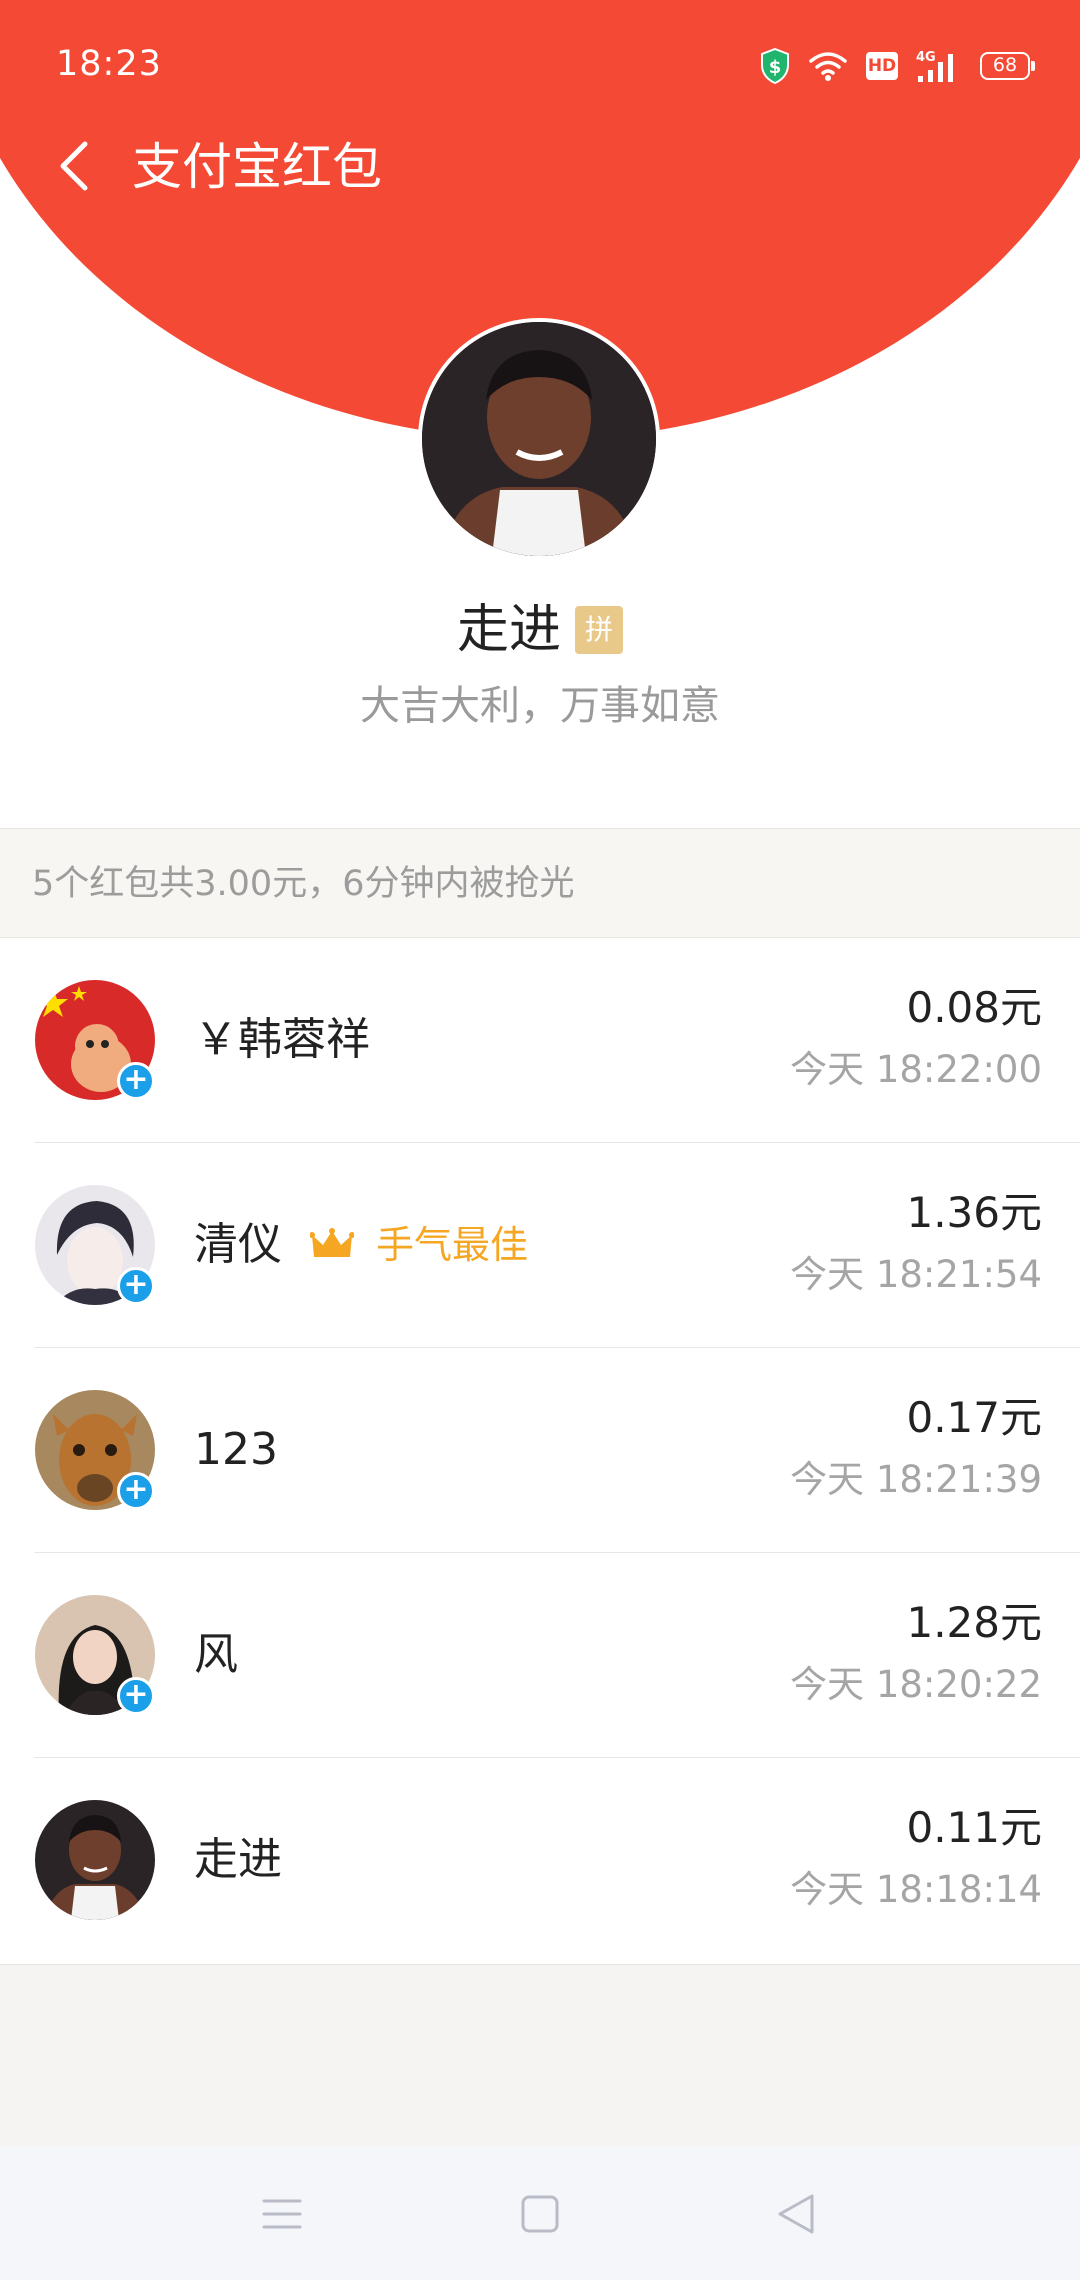 This screenshot has width=1080, height=2280. I want to click on recipient-time: 今天 18:21:39, so click(916, 1479).